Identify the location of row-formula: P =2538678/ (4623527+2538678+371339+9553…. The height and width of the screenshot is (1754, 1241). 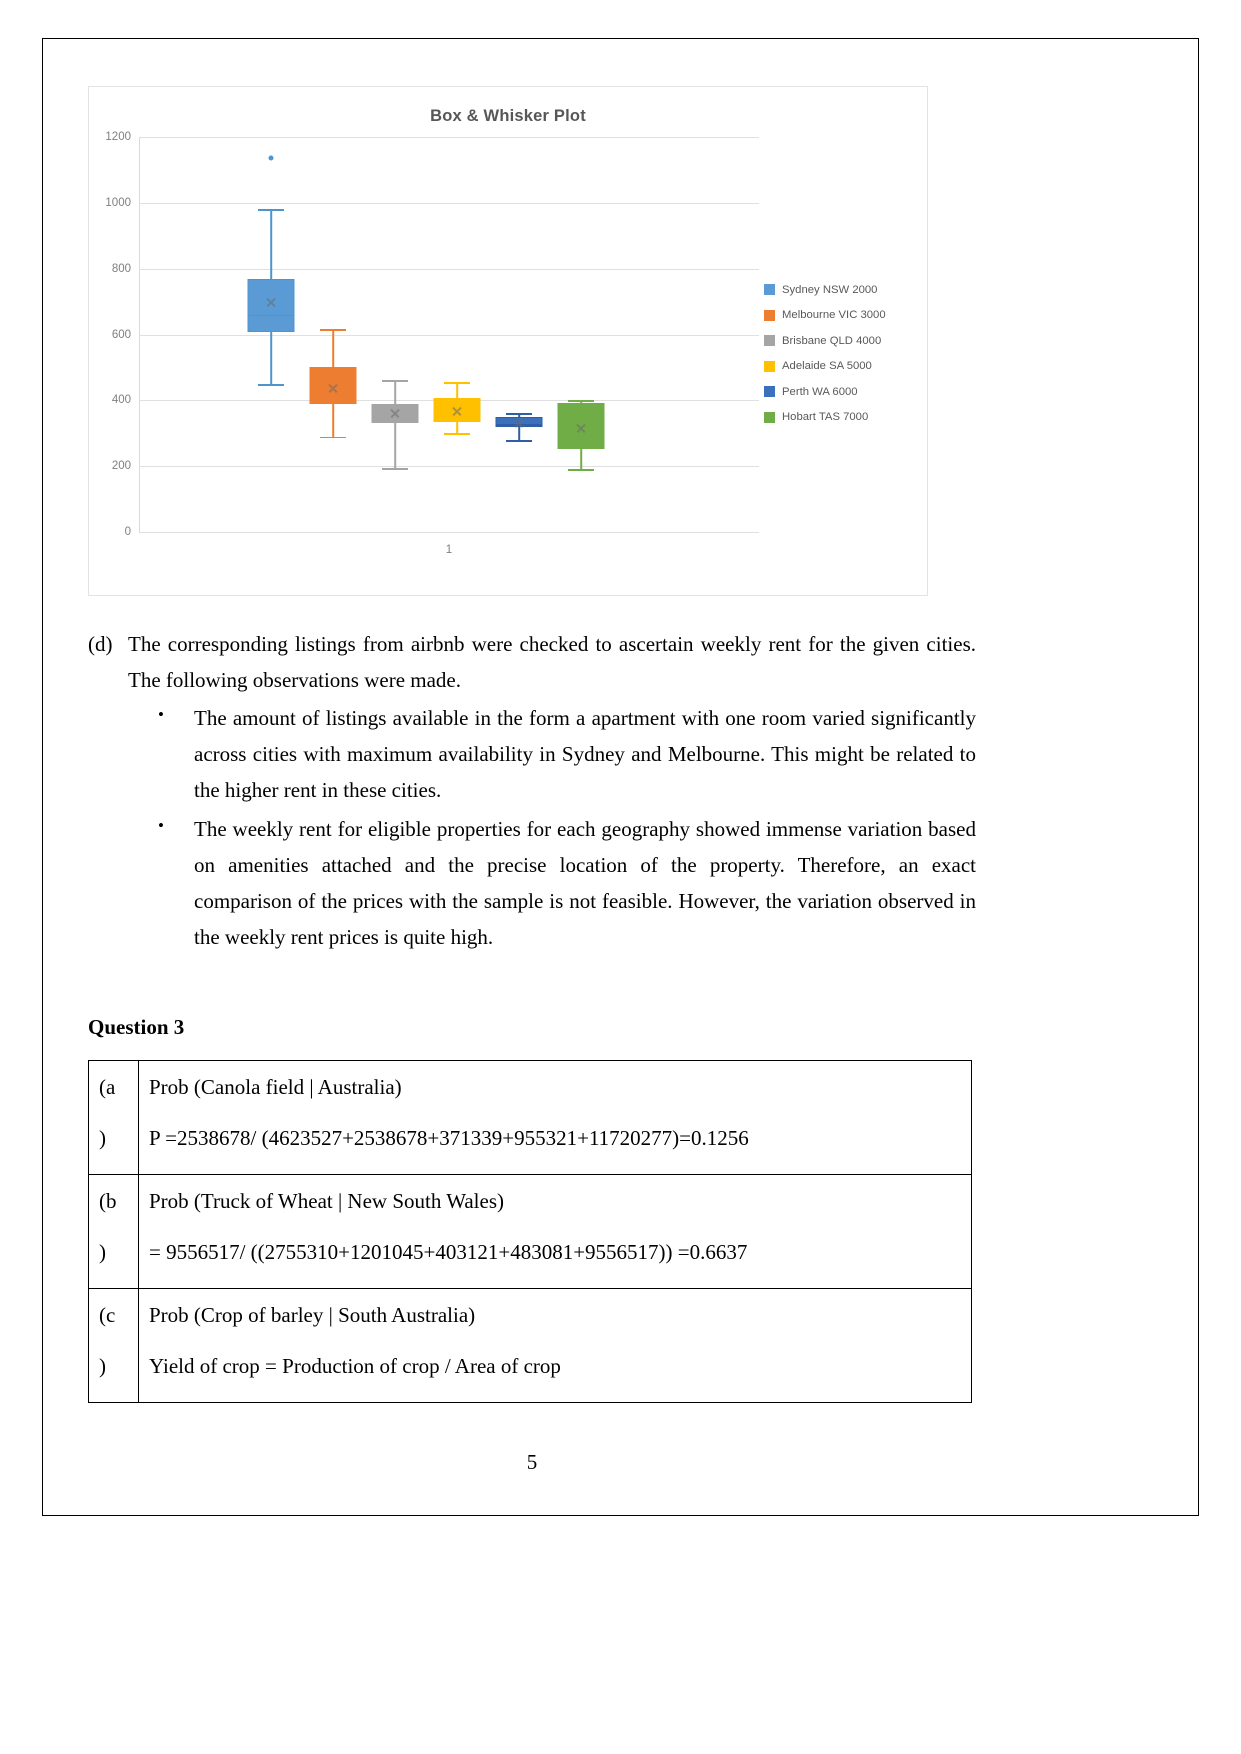
(449, 1137).